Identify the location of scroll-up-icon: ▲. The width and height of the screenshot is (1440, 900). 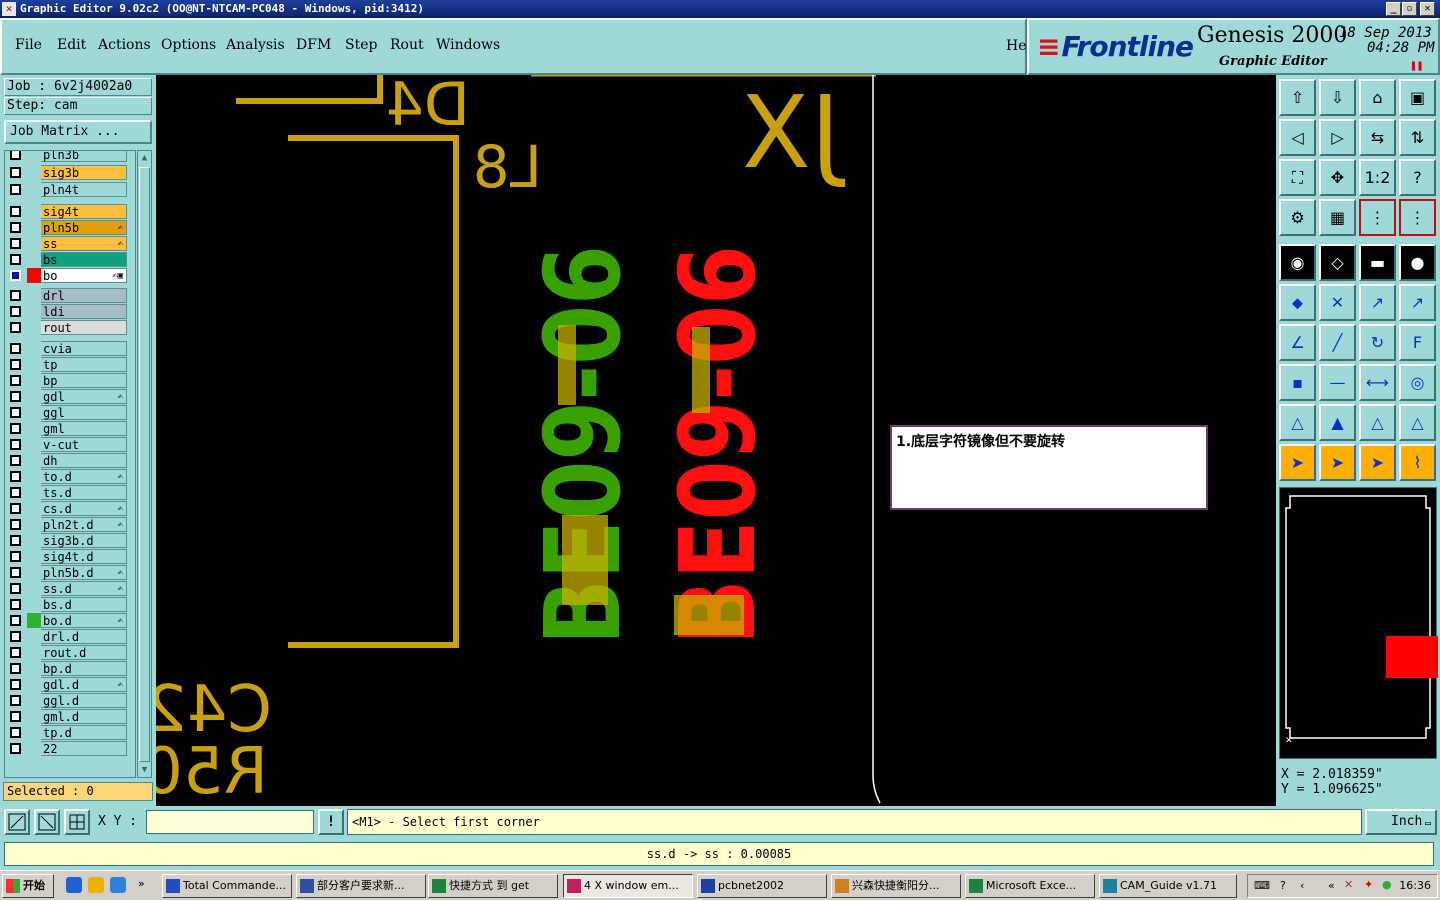
(144, 158).